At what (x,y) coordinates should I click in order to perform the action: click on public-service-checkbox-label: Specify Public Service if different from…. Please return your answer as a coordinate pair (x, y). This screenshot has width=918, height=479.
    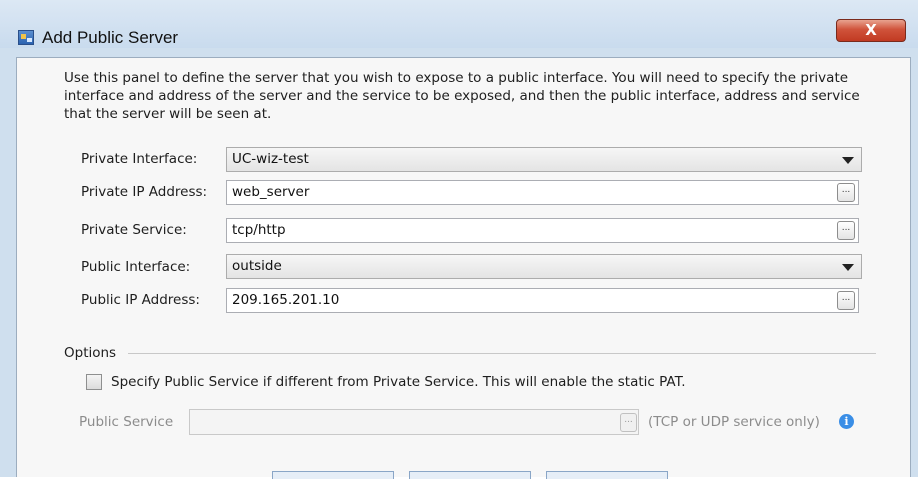
    Looking at the image, I should click on (398, 382).